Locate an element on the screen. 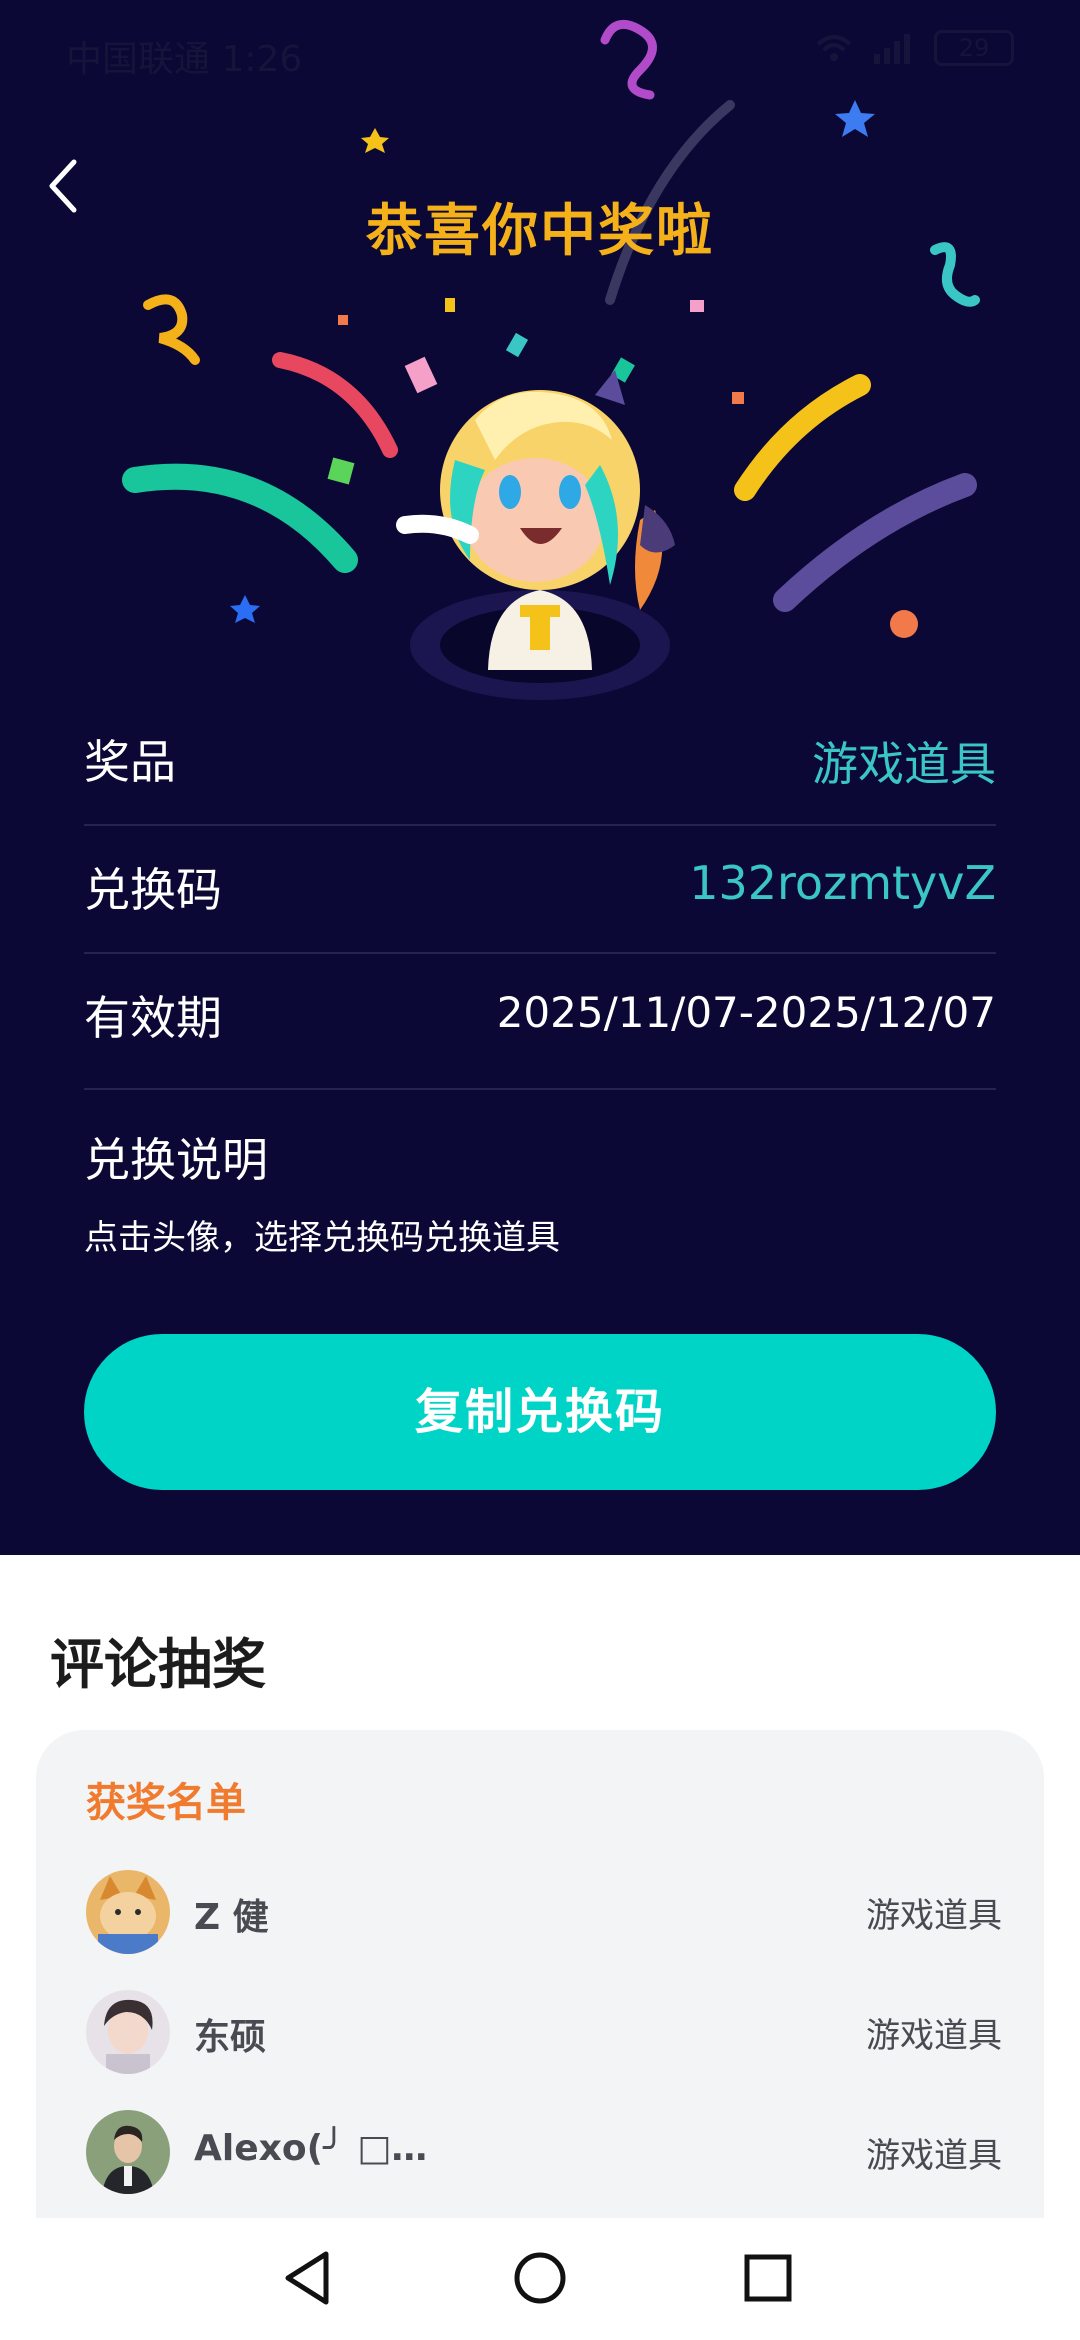  prize-value: 游戏道具 is located at coordinates (904, 764).